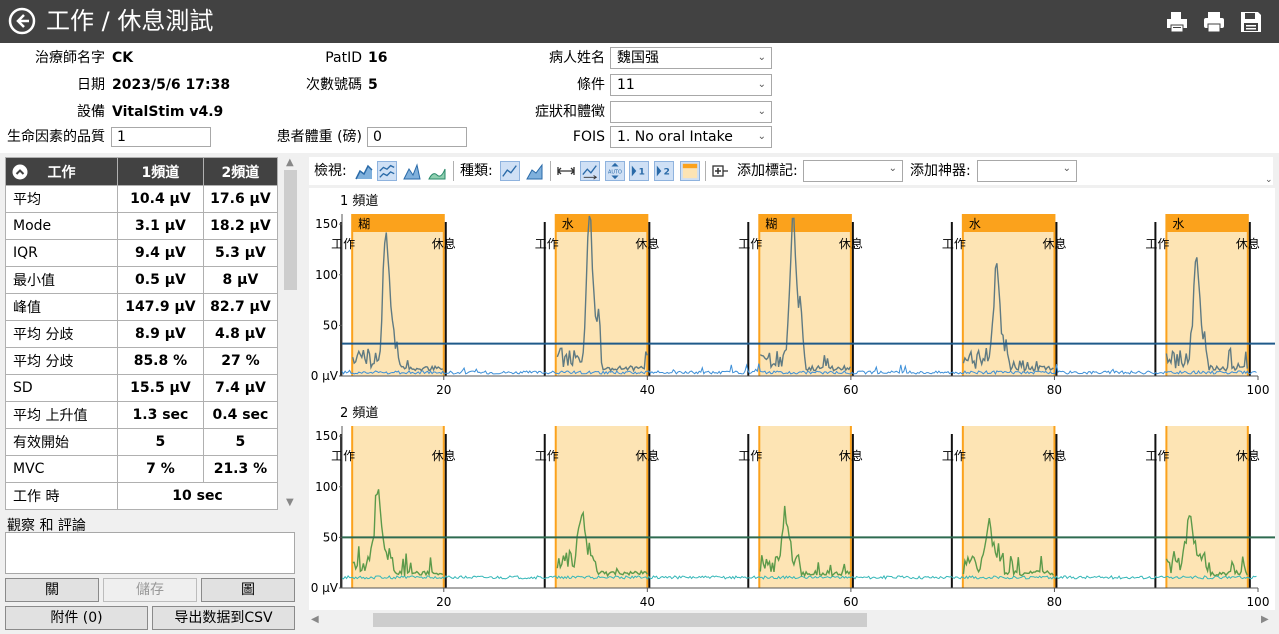 Image resolution: width=1279 pixels, height=634 pixels. I want to click on stats-channel1-value: 0.5 μV, so click(160, 280).